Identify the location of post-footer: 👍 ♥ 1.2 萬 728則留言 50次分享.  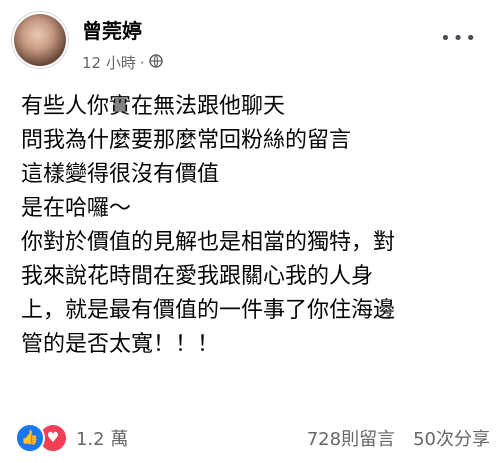
(252, 438).